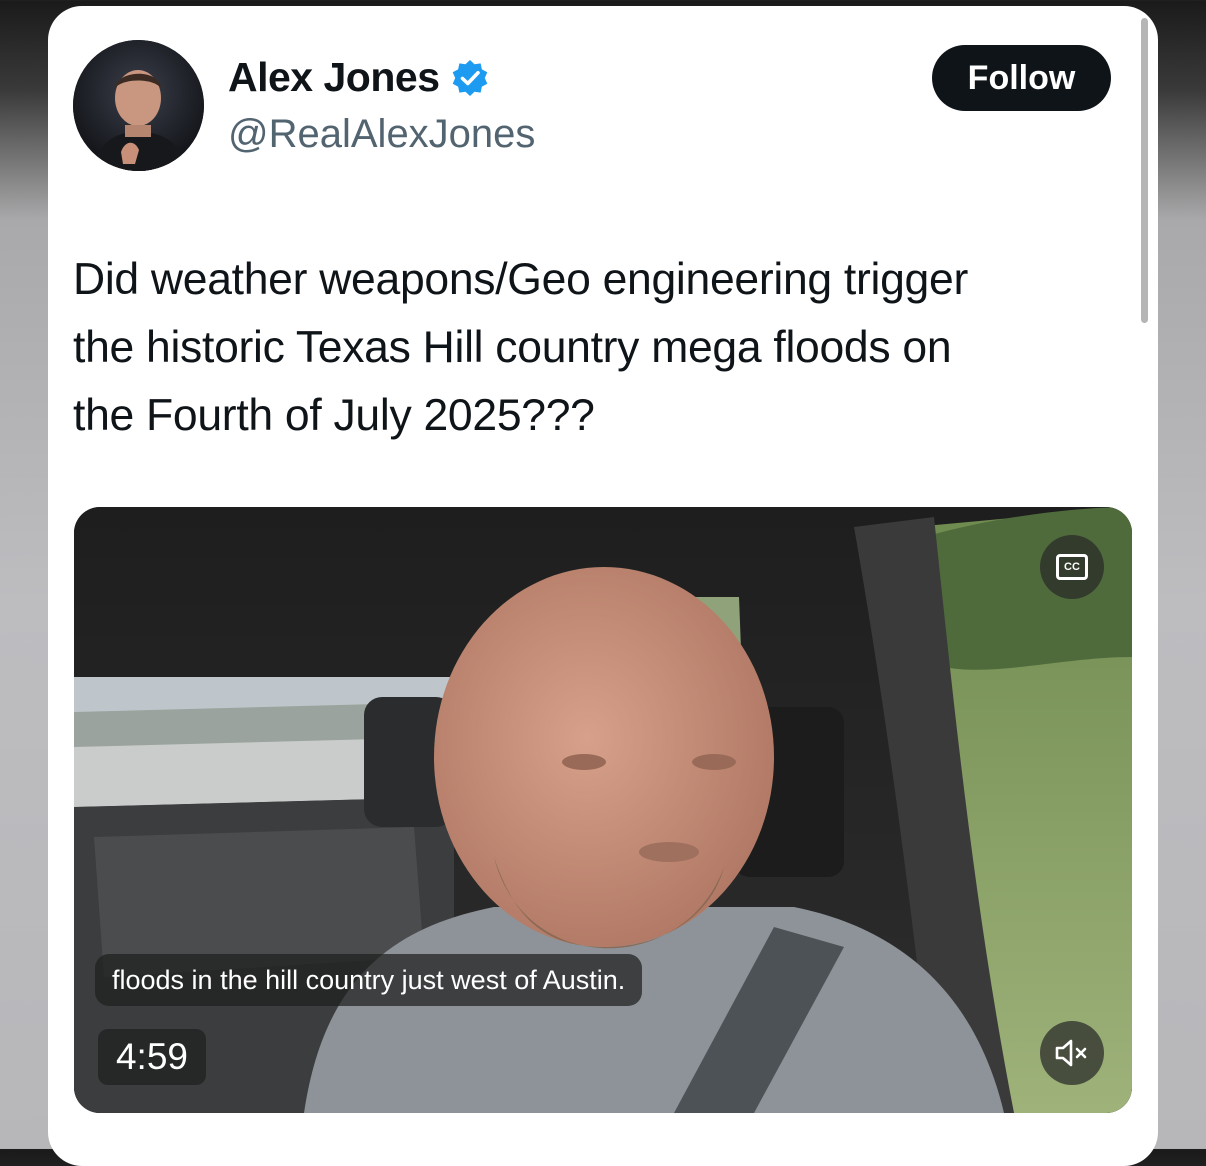 The height and width of the screenshot is (1166, 1206). I want to click on author-name-row: Alex Jones, so click(359, 77).